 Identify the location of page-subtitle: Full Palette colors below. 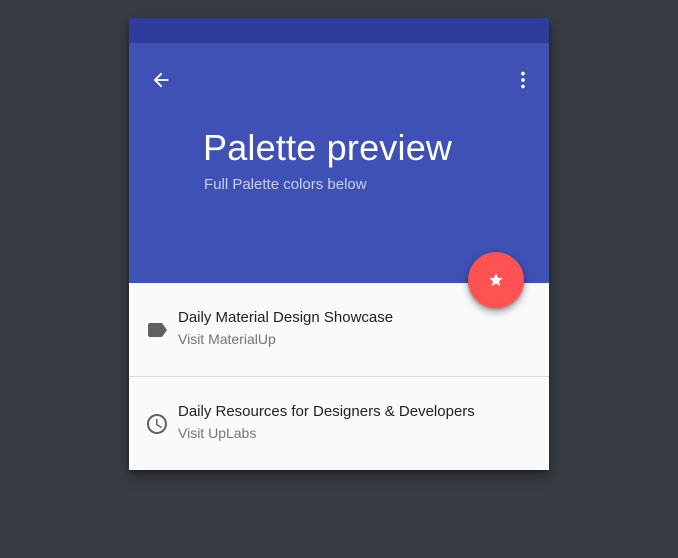
(285, 184).